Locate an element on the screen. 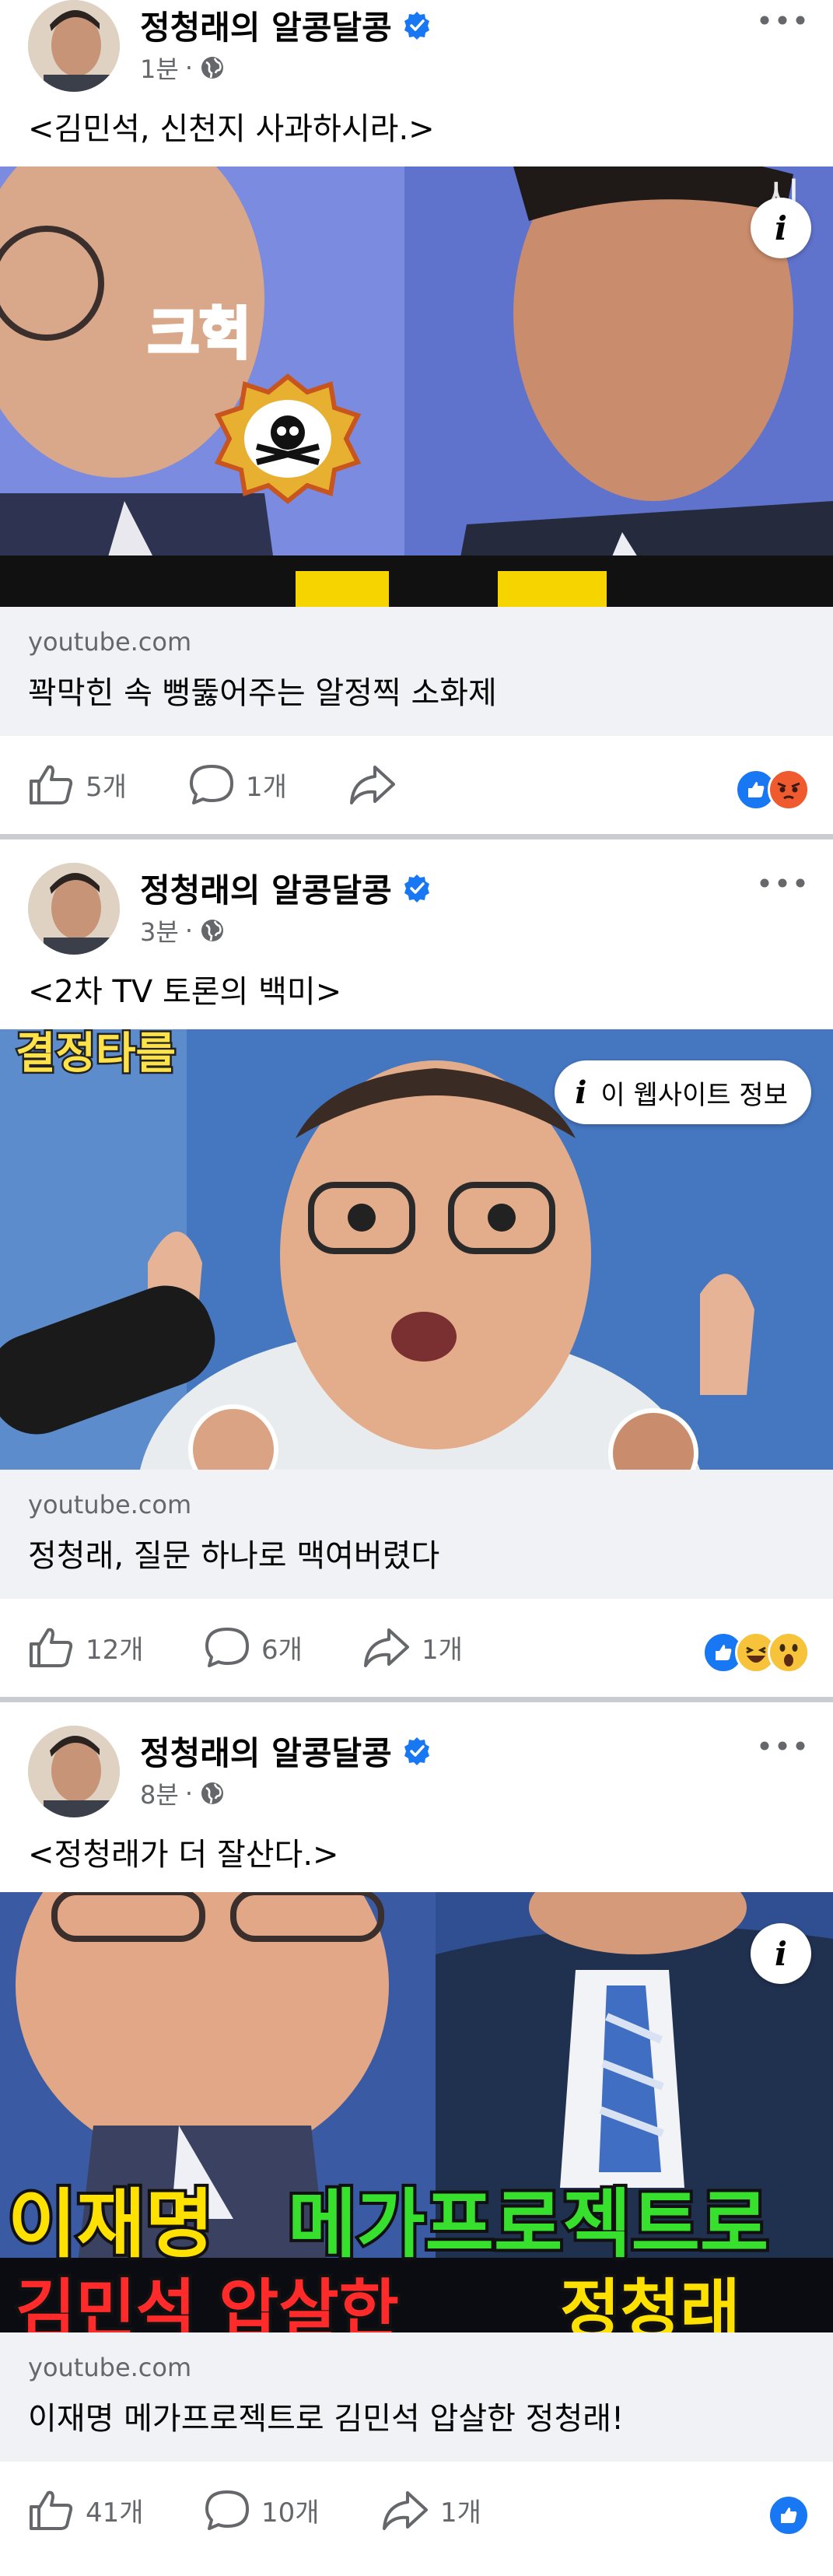 The height and width of the screenshot is (2576, 833). comment-count: 1개 is located at coordinates (266, 787).